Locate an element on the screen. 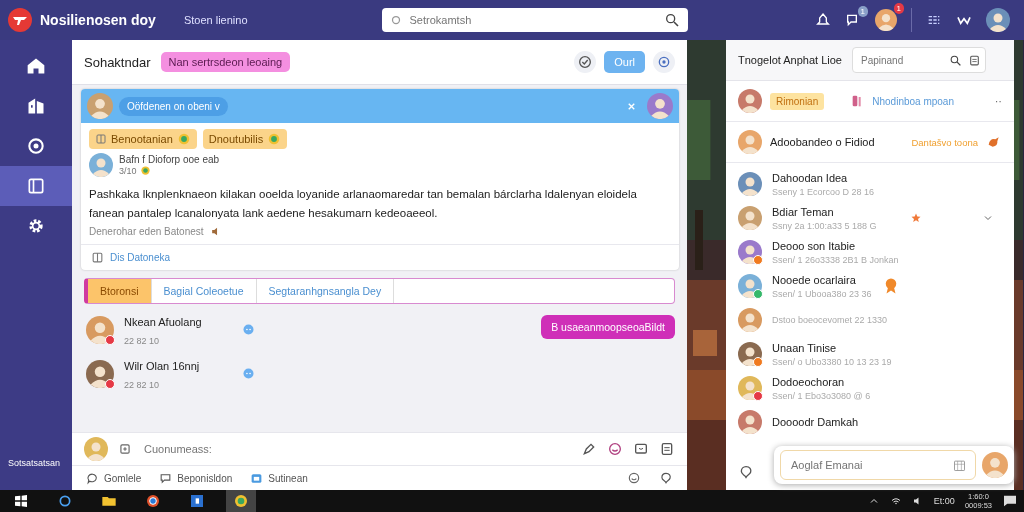 Image resolution: width=1024 pixels, height=512 pixels. panel-title: Sohaktndar is located at coordinates (117, 62).